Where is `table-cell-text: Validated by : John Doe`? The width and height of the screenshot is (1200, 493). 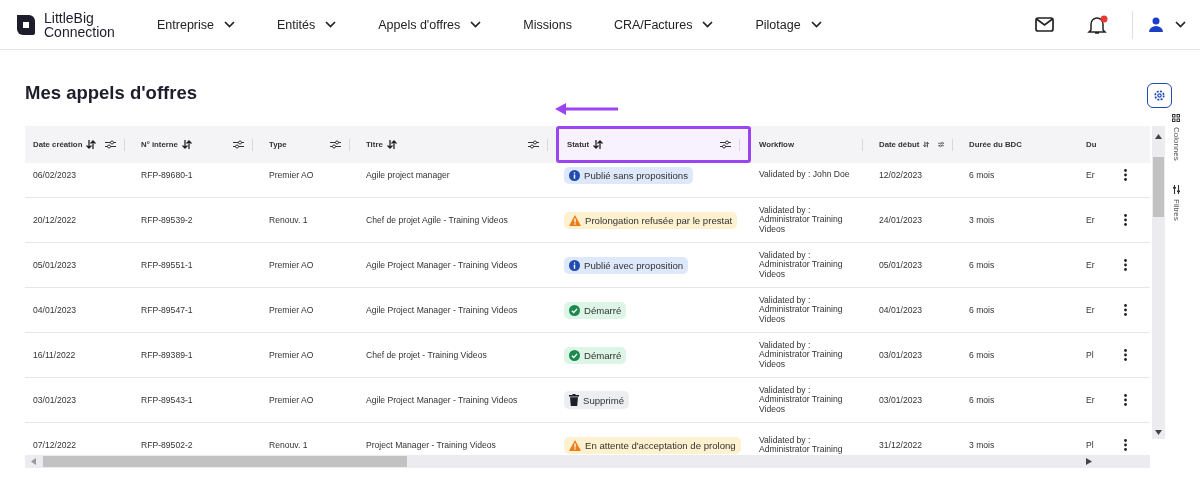
table-cell-text: Validated by : John Doe is located at coordinates (805, 175).